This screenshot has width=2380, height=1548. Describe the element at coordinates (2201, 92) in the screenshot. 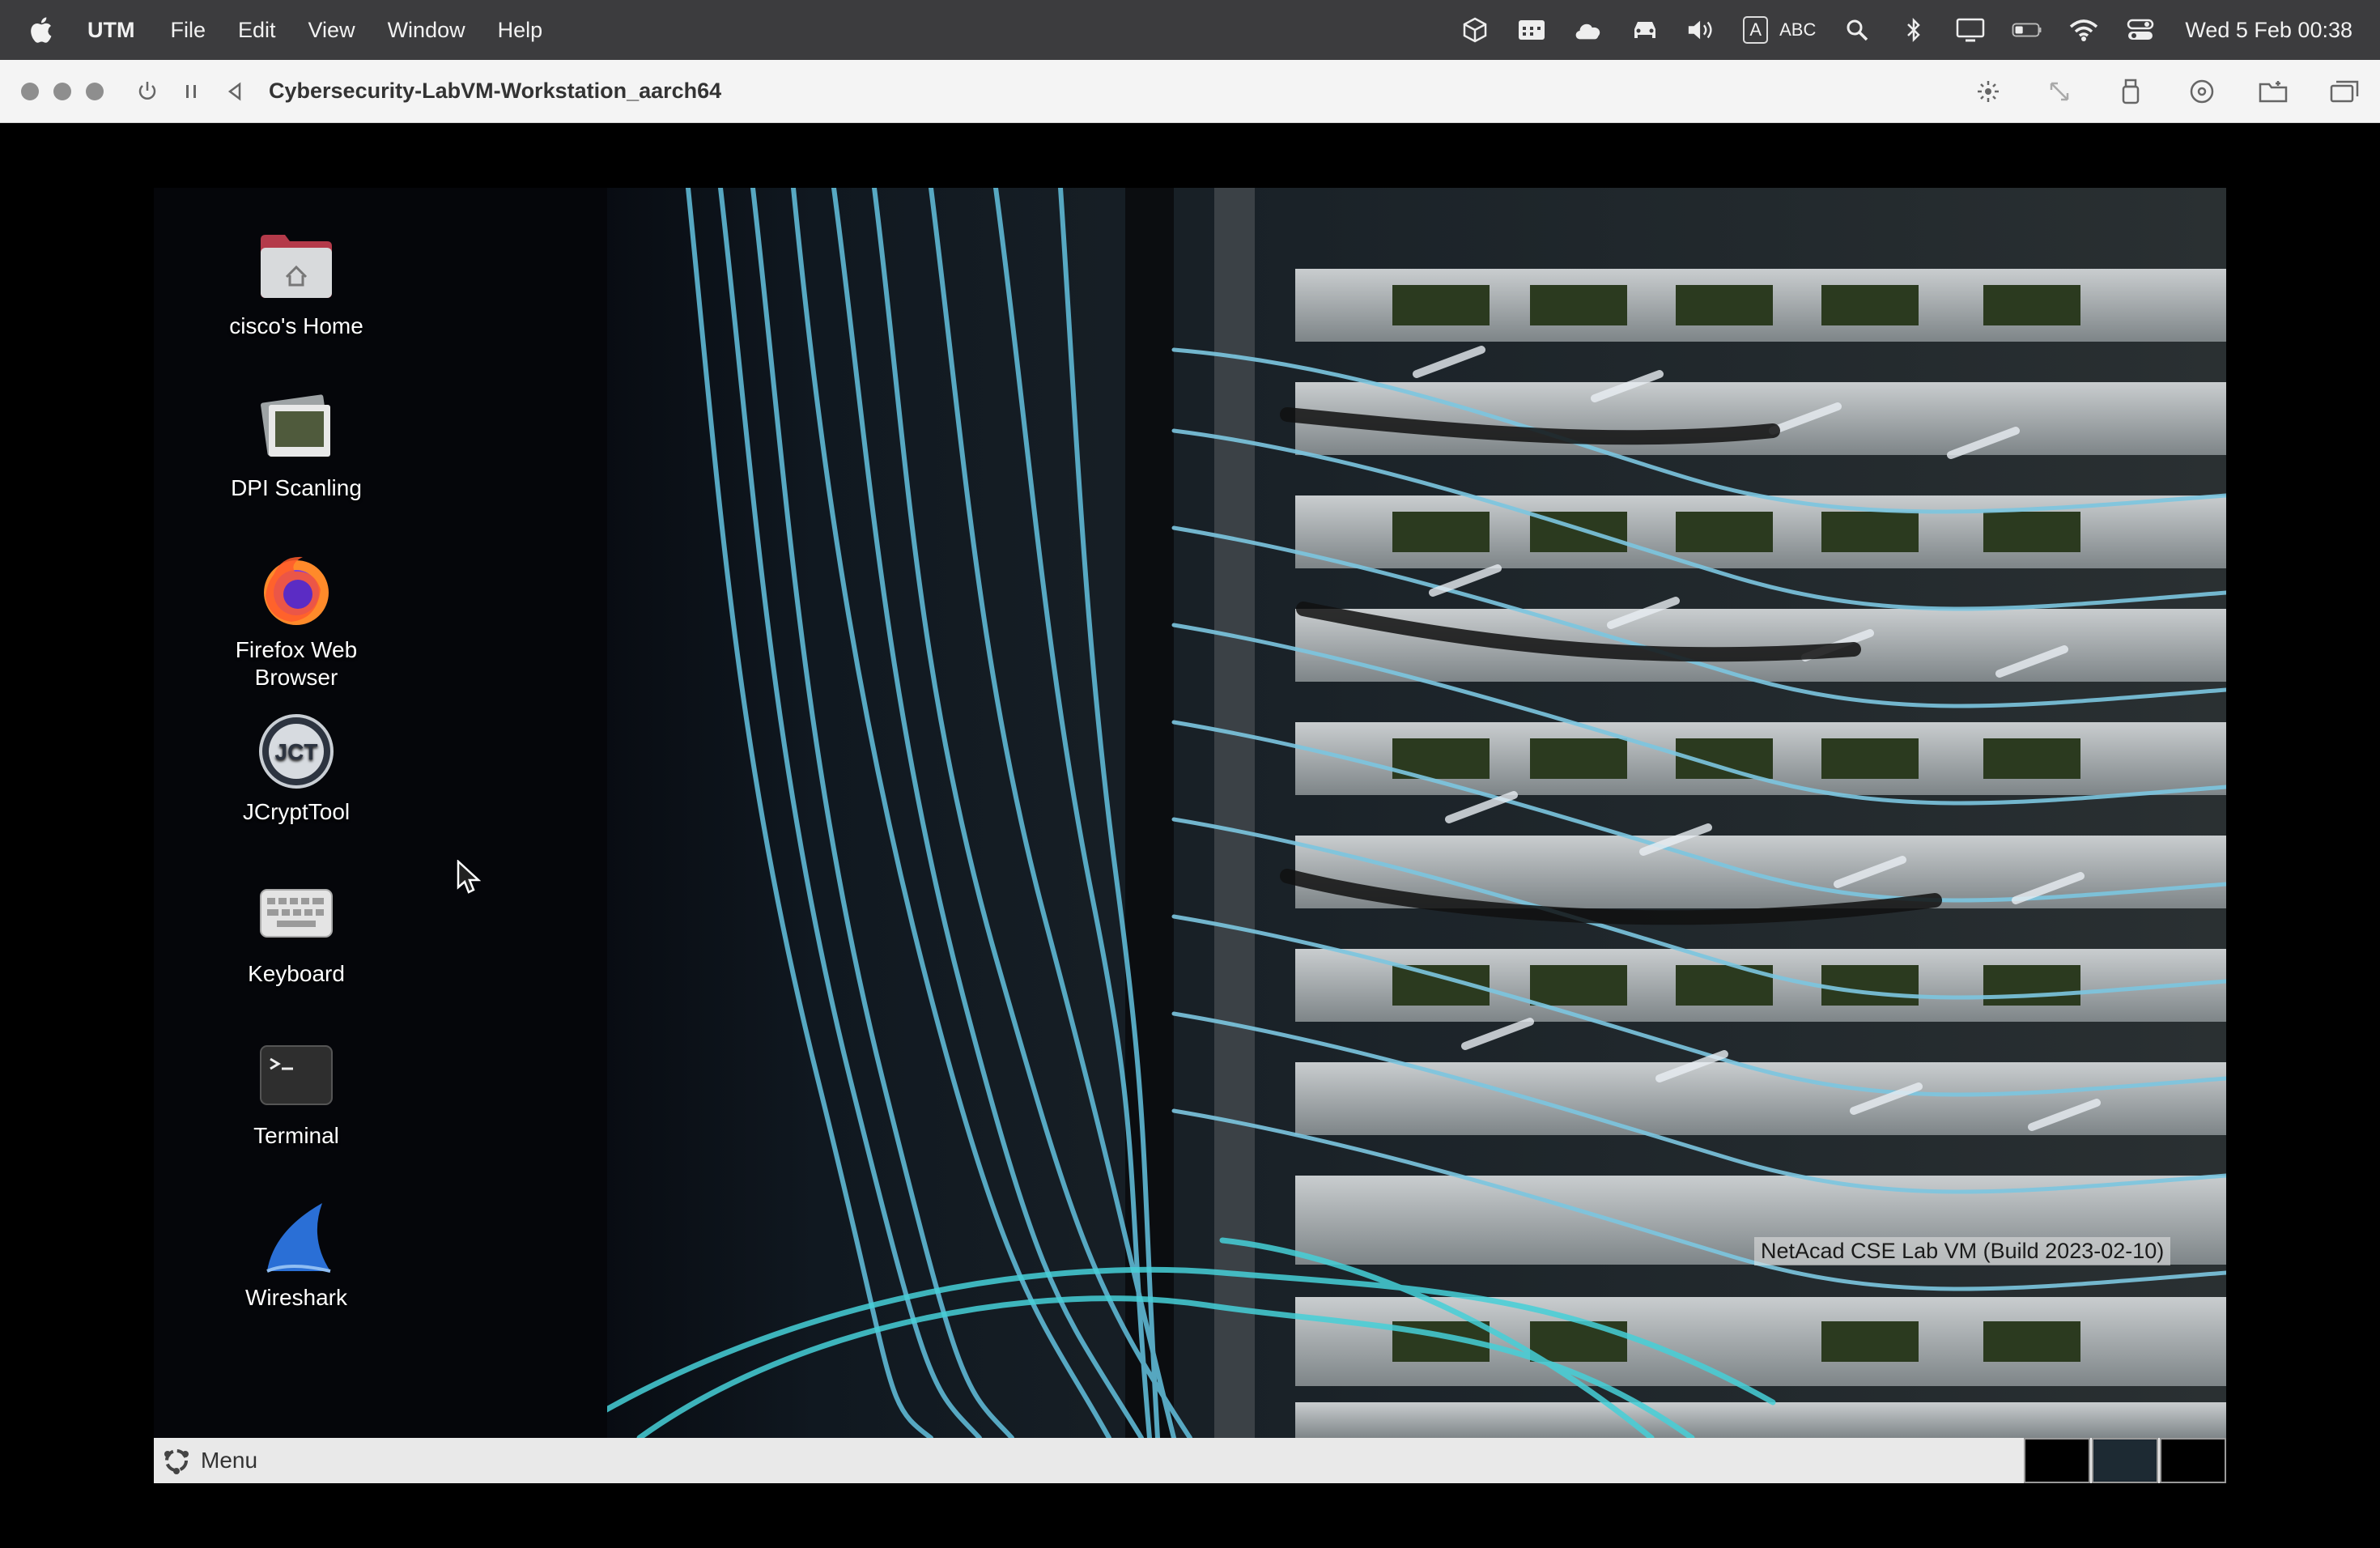

I see `disc-drive-icon` at that location.